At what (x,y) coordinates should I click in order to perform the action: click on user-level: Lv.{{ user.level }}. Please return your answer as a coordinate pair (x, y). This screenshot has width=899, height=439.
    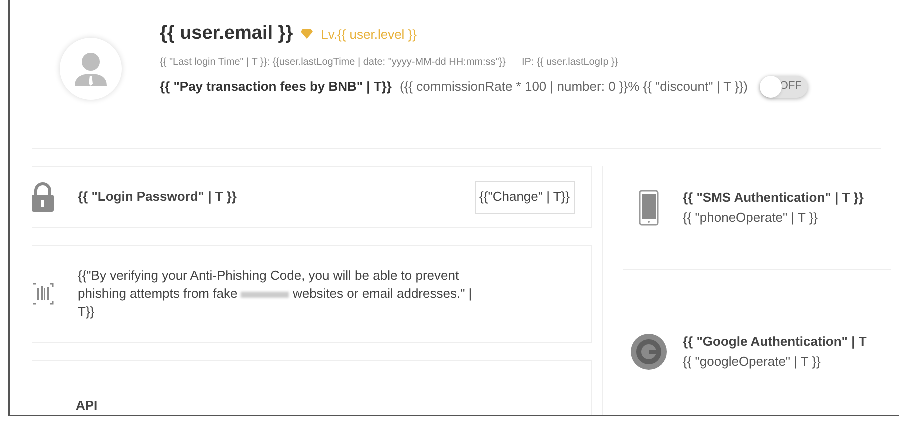
    Looking at the image, I should click on (369, 35).